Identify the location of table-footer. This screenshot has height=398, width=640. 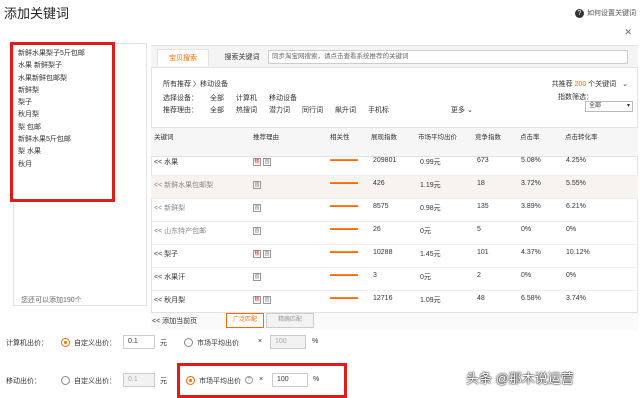
(394, 321).